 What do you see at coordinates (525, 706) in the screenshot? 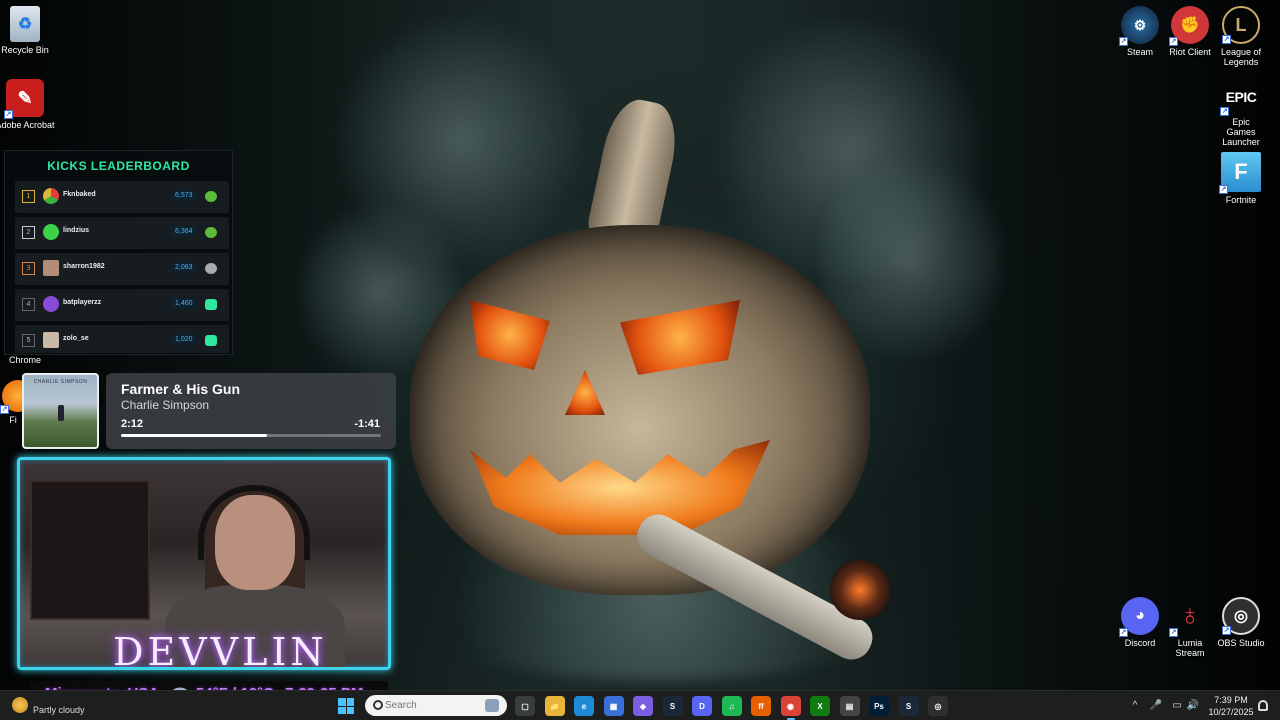
I see `taskbar-app-task-view: ▢` at bounding box center [525, 706].